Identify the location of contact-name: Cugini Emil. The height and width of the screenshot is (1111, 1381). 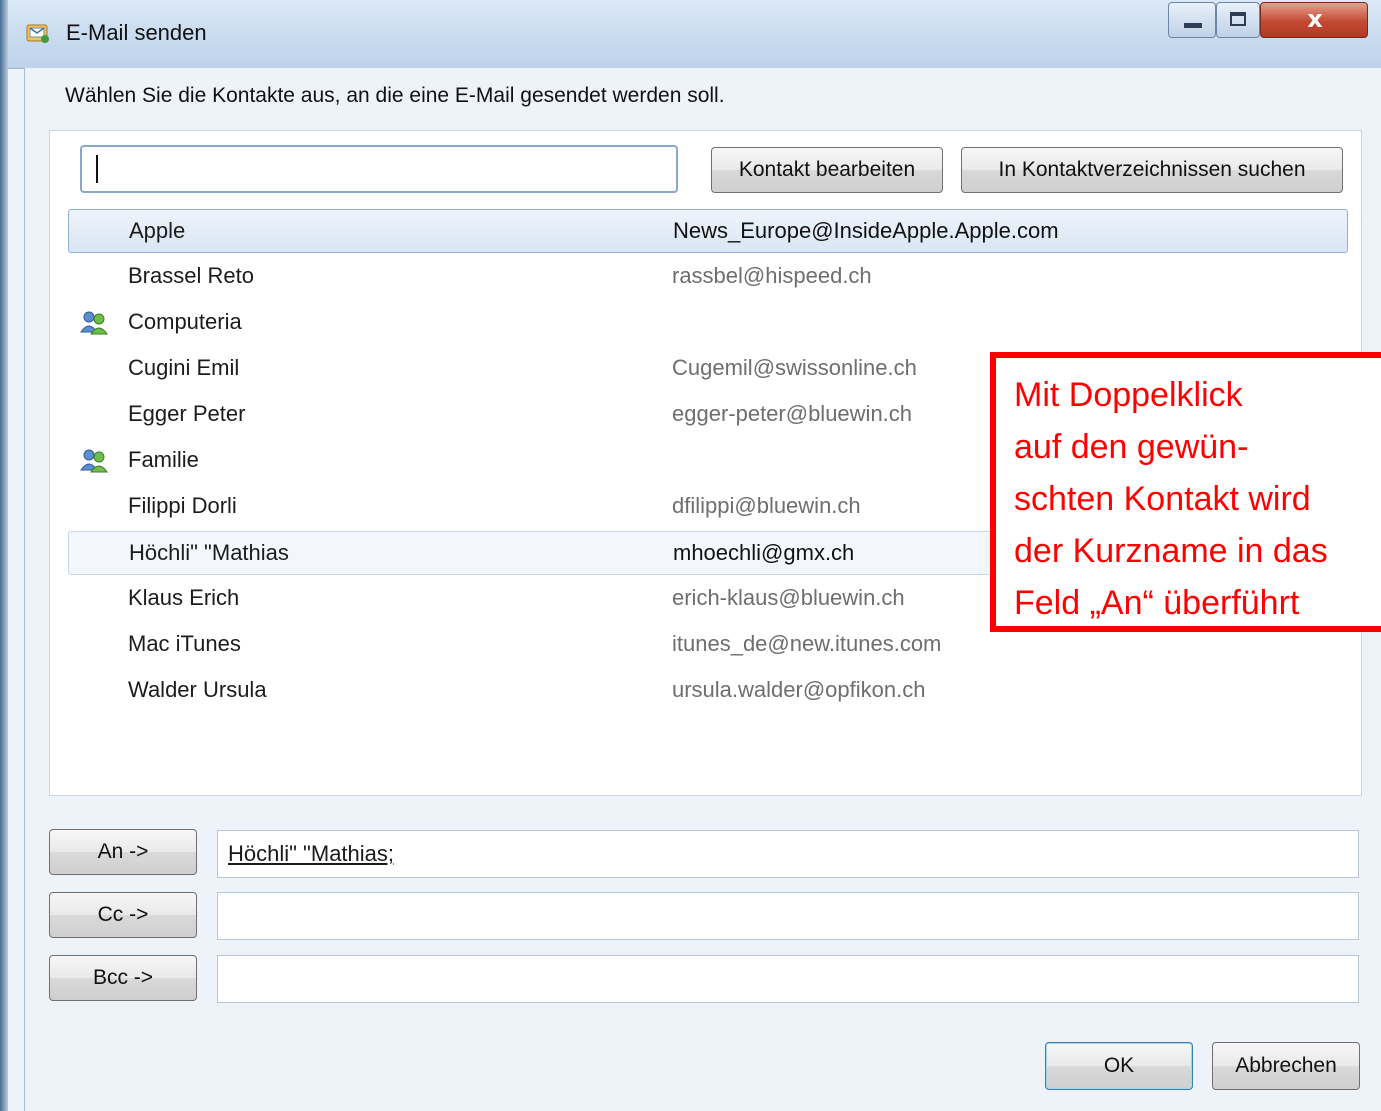
(184, 367).